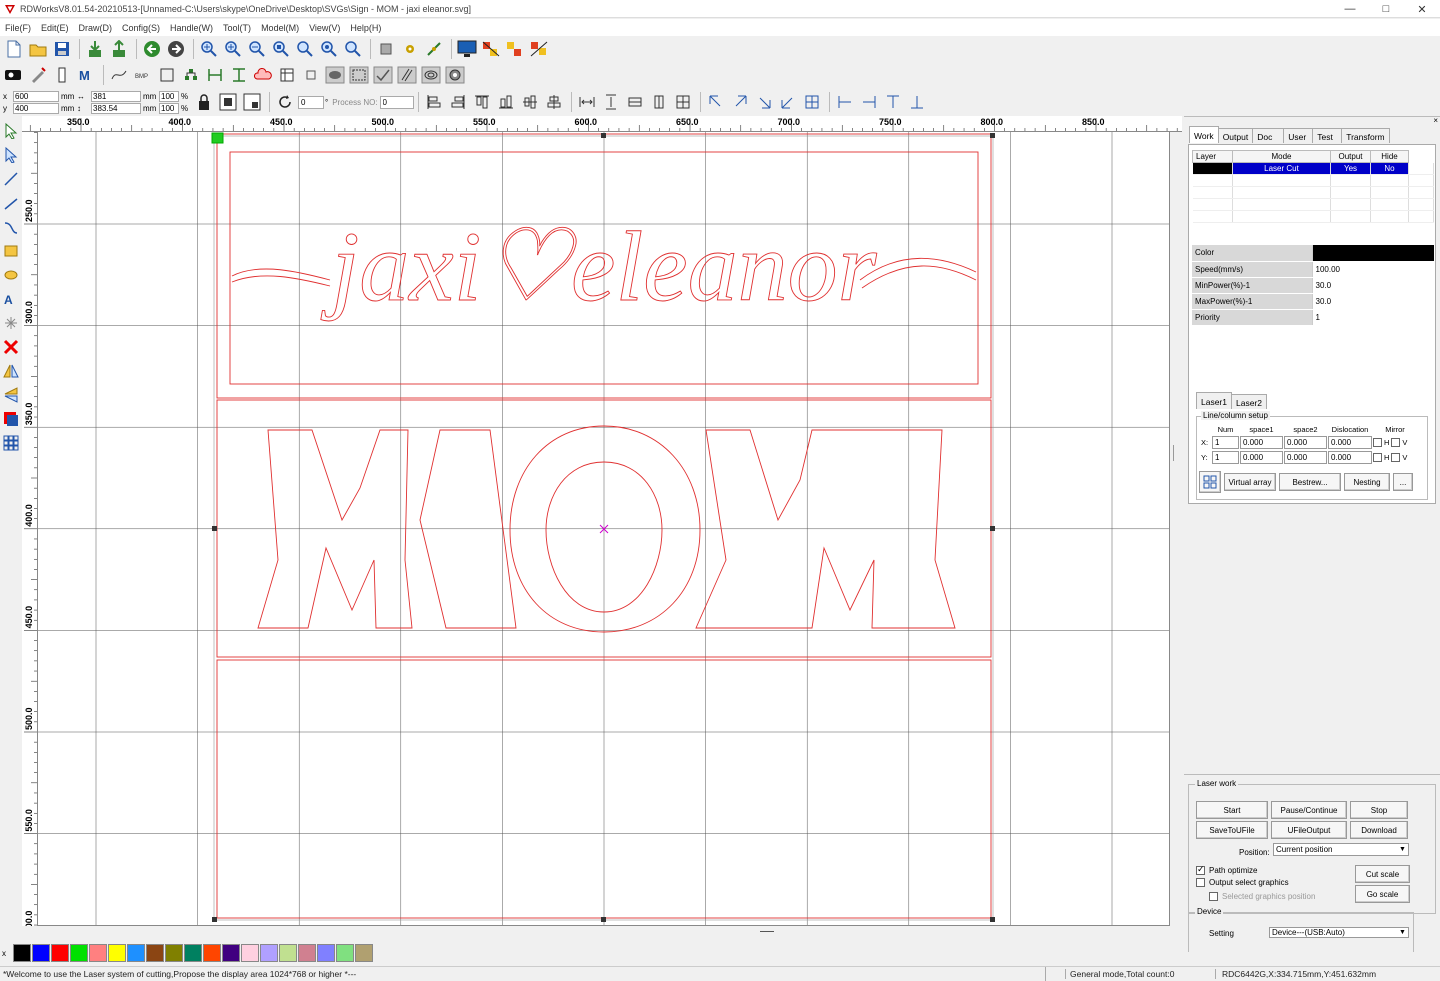  Describe the element at coordinates (141, 28) in the screenshot. I see `menu-config: Config(S)` at that location.